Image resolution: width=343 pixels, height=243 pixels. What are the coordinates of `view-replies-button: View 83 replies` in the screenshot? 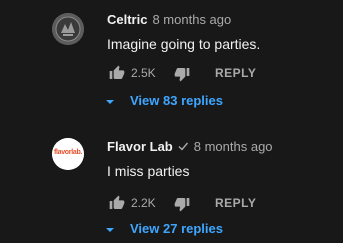 It's located at (174, 101).